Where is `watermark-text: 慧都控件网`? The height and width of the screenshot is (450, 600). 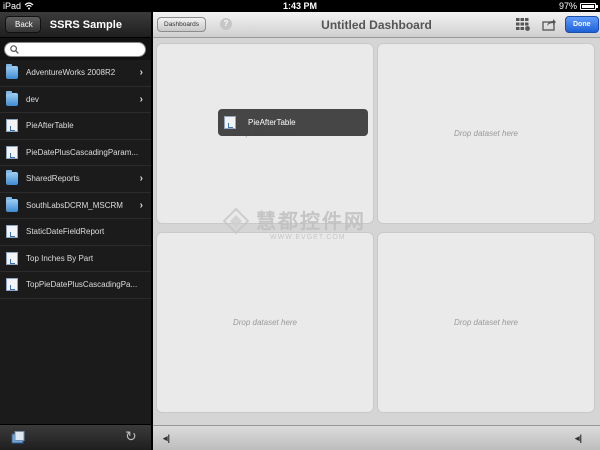
watermark-text: 慧都控件网 is located at coordinates (311, 222).